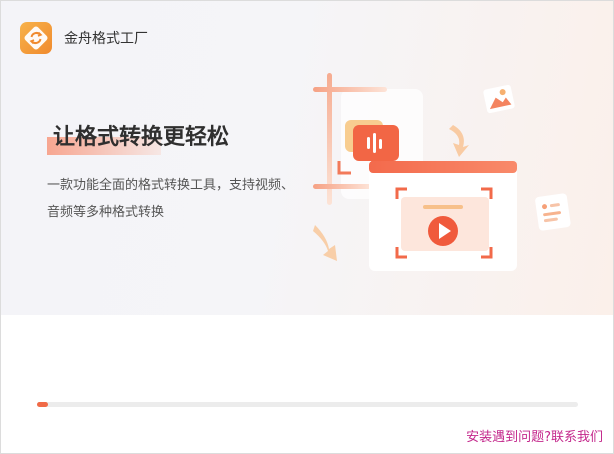 The image size is (614, 454). What do you see at coordinates (350, 89) in the screenshot?
I see `crop-guide-top` at bounding box center [350, 89].